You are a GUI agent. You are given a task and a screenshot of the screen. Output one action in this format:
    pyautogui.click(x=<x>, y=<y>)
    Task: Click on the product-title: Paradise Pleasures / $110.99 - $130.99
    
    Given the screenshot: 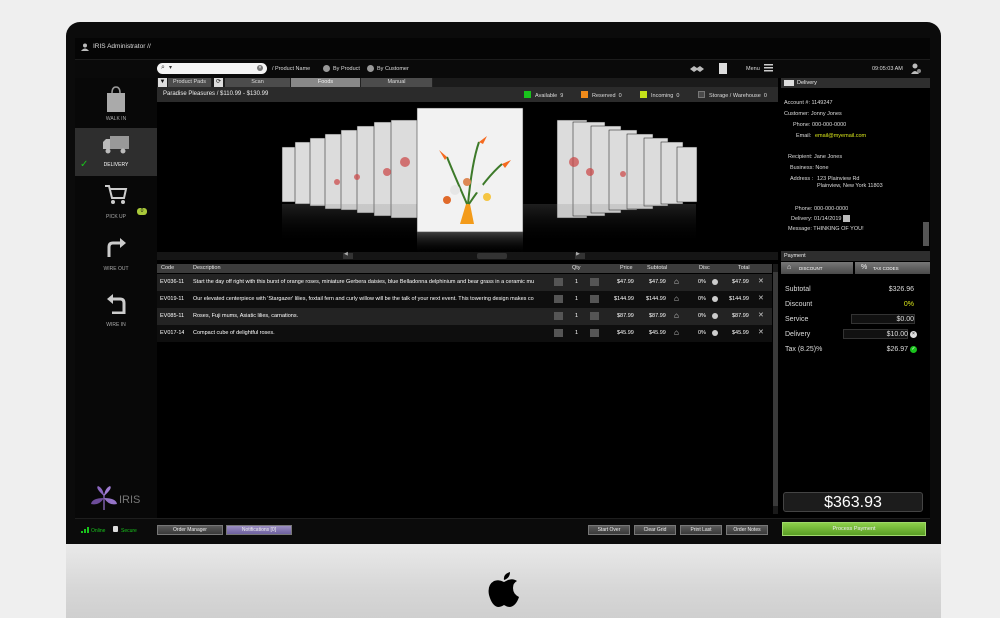 What is the action you would take?
    pyautogui.click(x=216, y=94)
    